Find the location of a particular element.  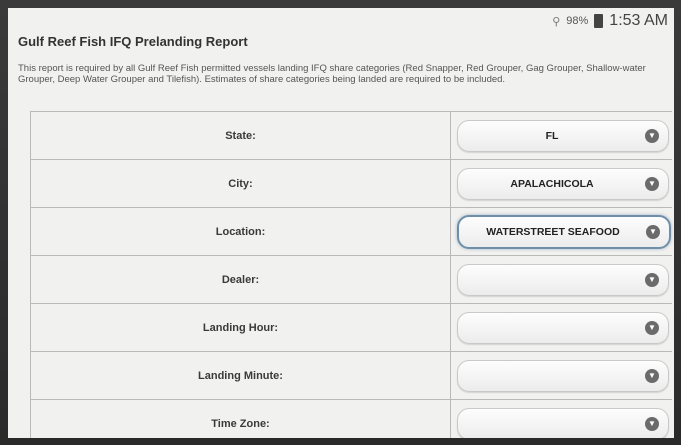

landing-minute-cell: ▼ is located at coordinates (561, 375).